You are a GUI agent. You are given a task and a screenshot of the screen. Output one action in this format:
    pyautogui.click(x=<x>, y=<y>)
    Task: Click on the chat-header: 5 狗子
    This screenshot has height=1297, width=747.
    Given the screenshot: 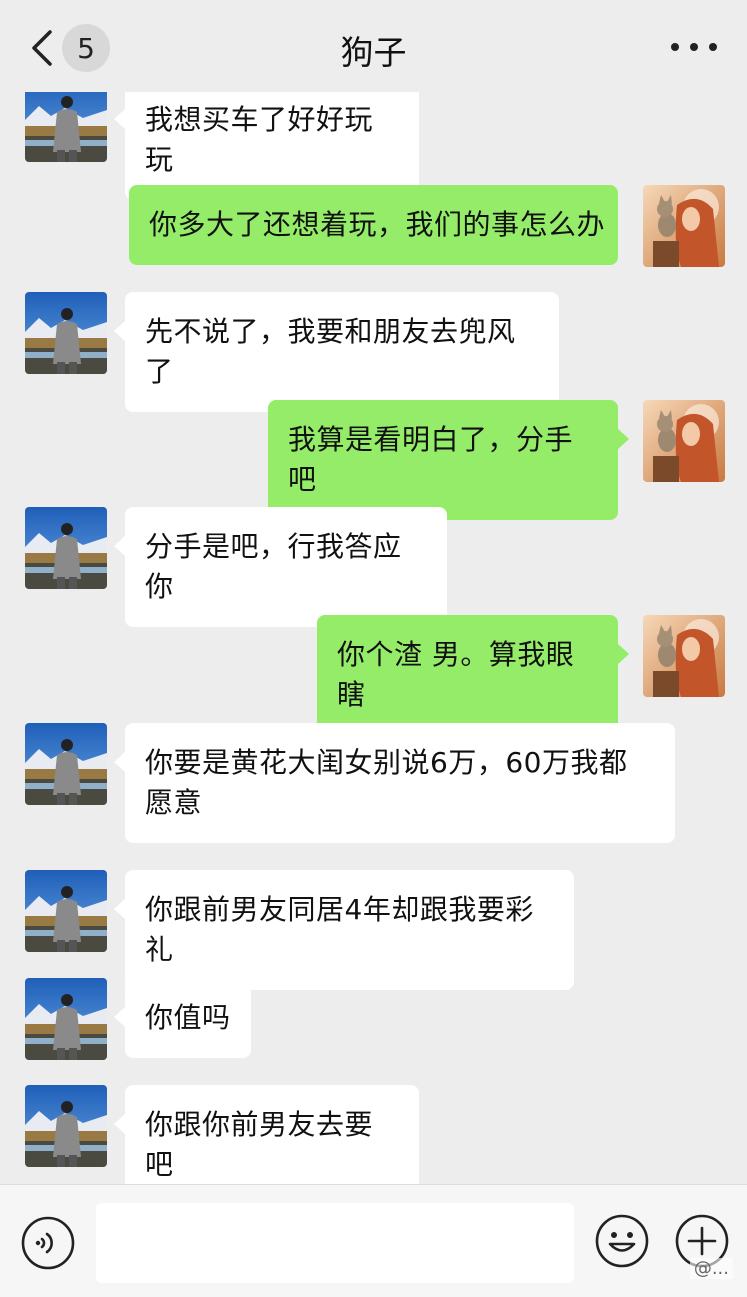 What is the action you would take?
    pyautogui.click(x=373, y=46)
    